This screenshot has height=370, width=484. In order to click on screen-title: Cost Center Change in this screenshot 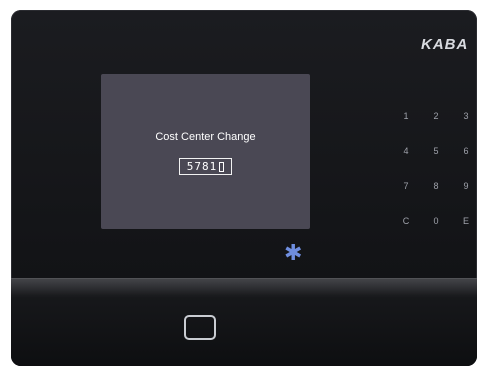, I will do `click(205, 137)`.